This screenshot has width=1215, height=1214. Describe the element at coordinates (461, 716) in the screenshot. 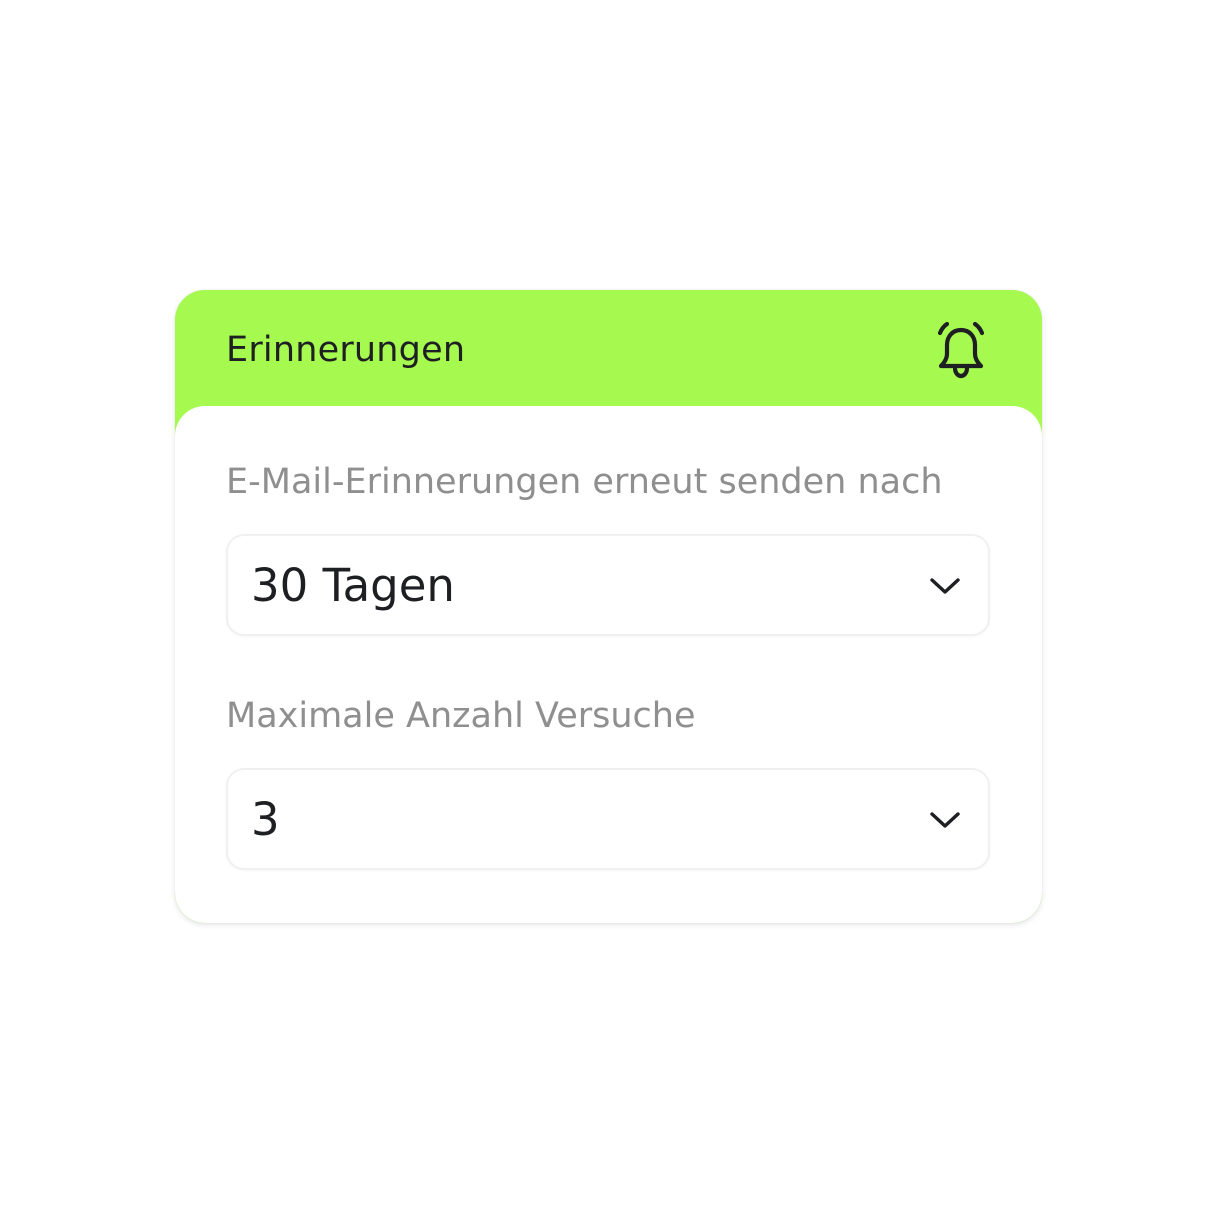

I see `max-attempts-label: Maximale Anzahl Versuche` at that location.